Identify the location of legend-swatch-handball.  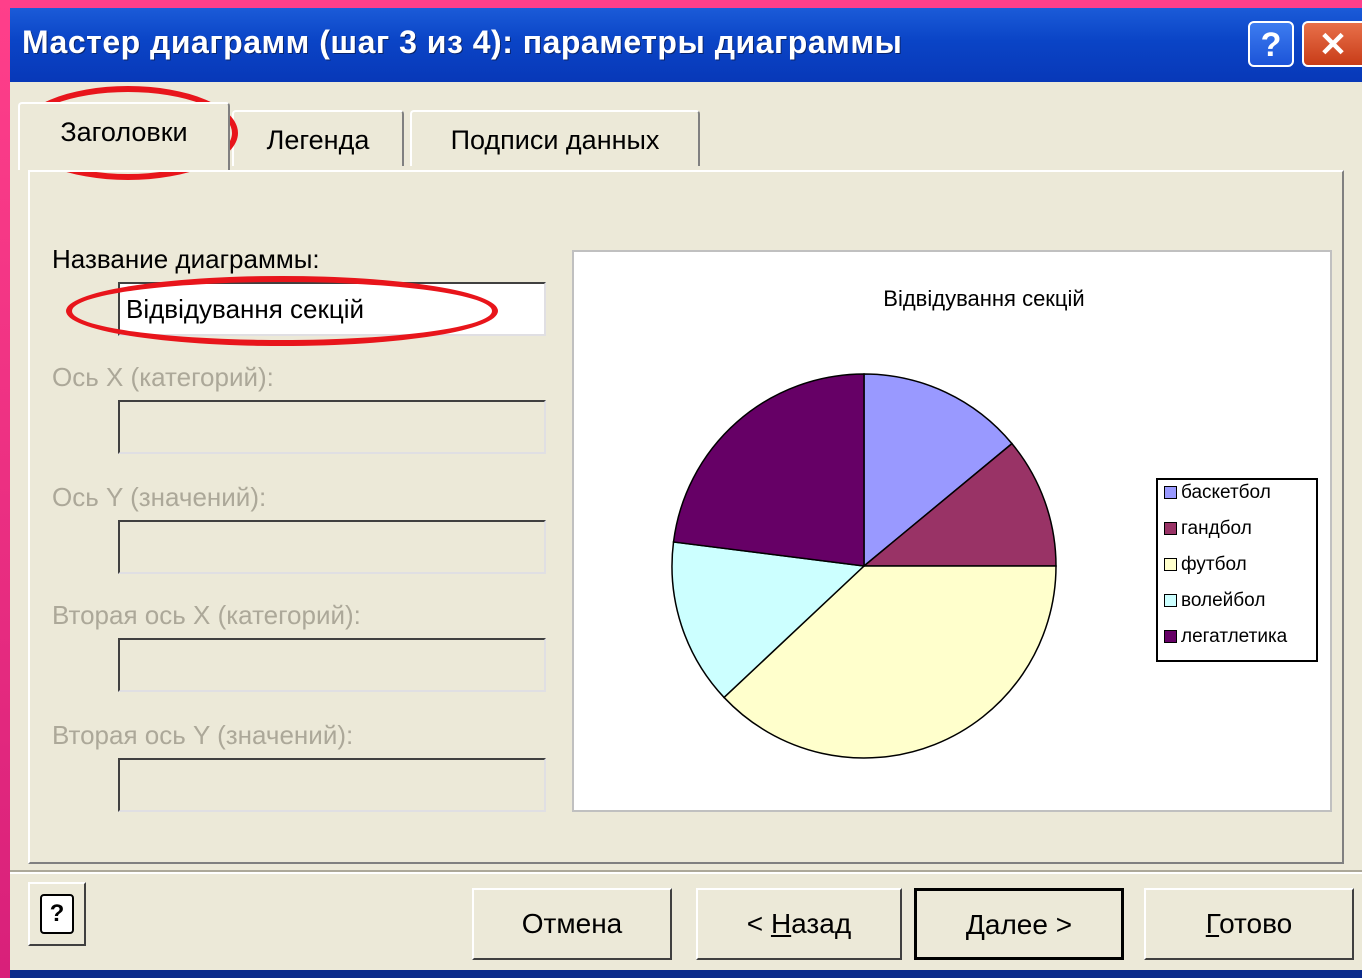
(1170, 529).